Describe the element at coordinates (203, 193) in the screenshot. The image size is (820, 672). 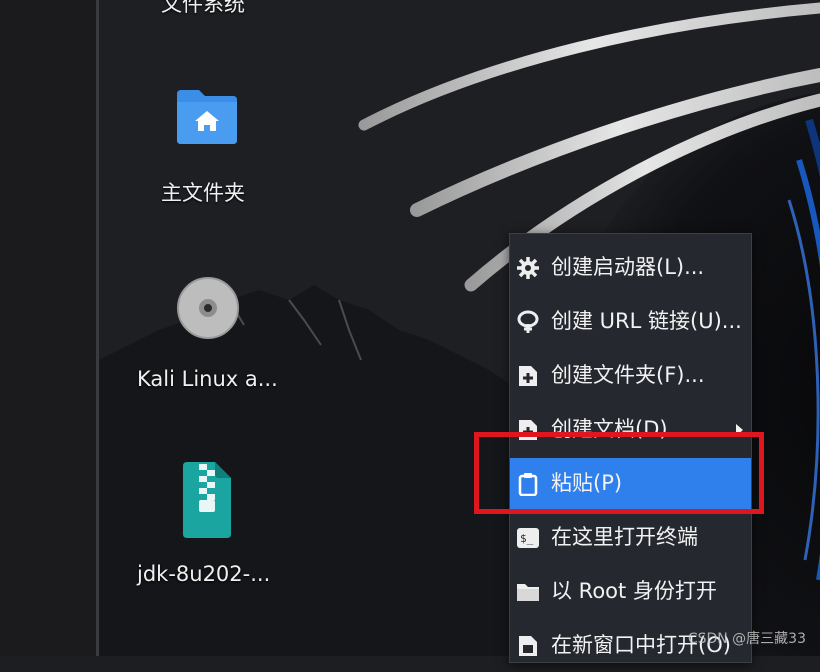
I see `desktop-icon-label: 主文件夹` at that location.